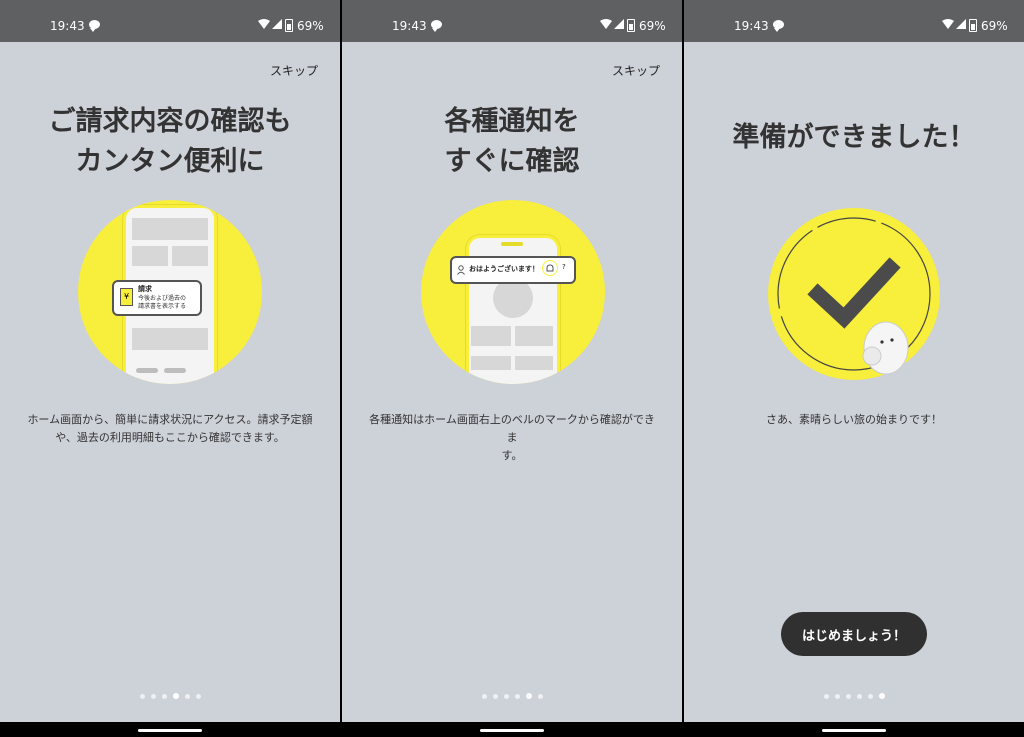  What do you see at coordinates (854, 634) in the screenshot?
I see `get-started-button: はじめましょう！` at bounding box center [854, 634].